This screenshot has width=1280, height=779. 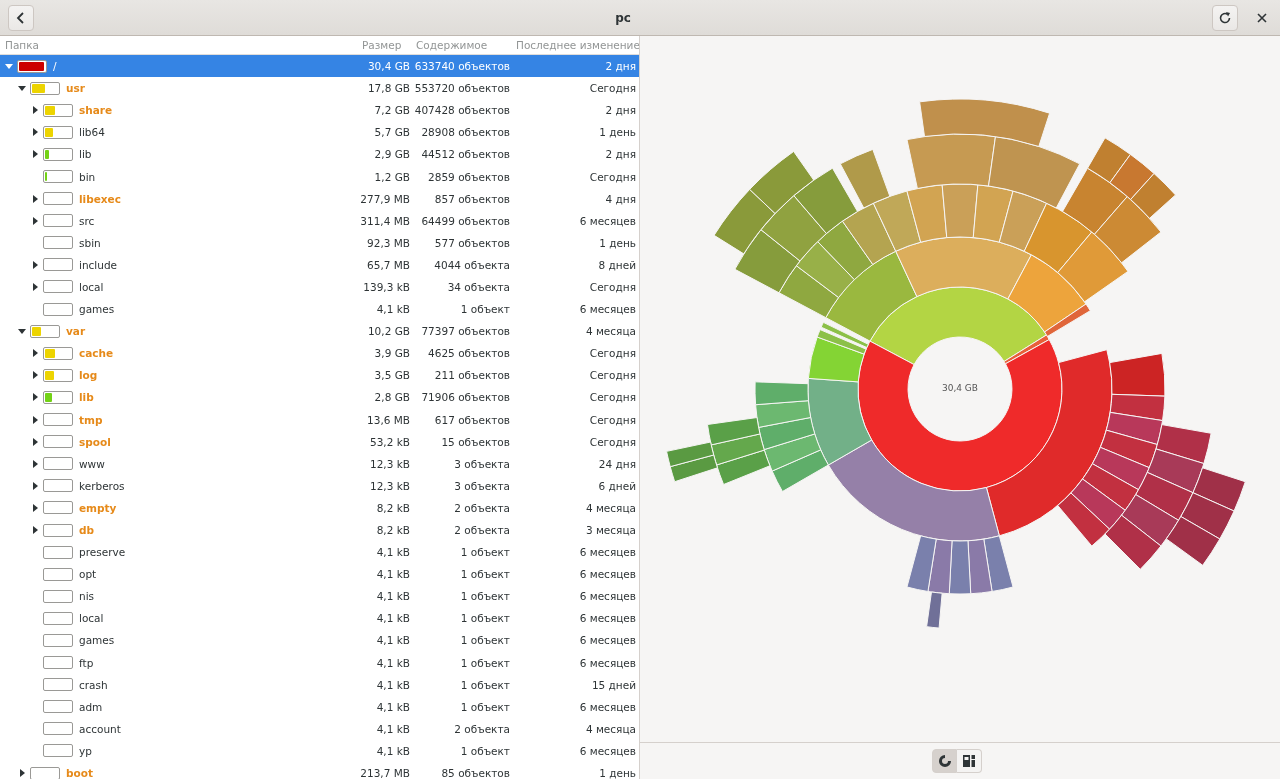 What do you see at coordinates (88, 375) in the screenshot?
I see `folder-name: log` at bounding box center [88, 375].